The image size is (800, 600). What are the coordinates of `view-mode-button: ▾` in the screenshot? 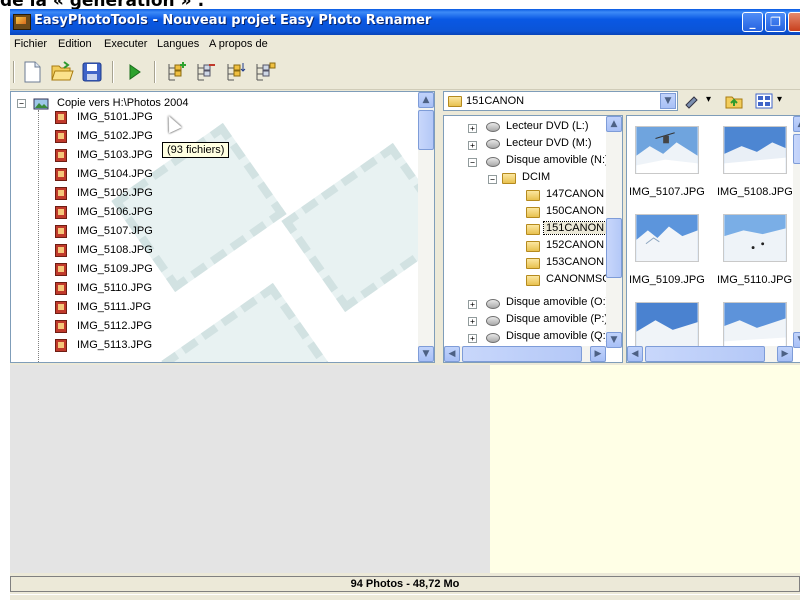 It's located at (704, 102).